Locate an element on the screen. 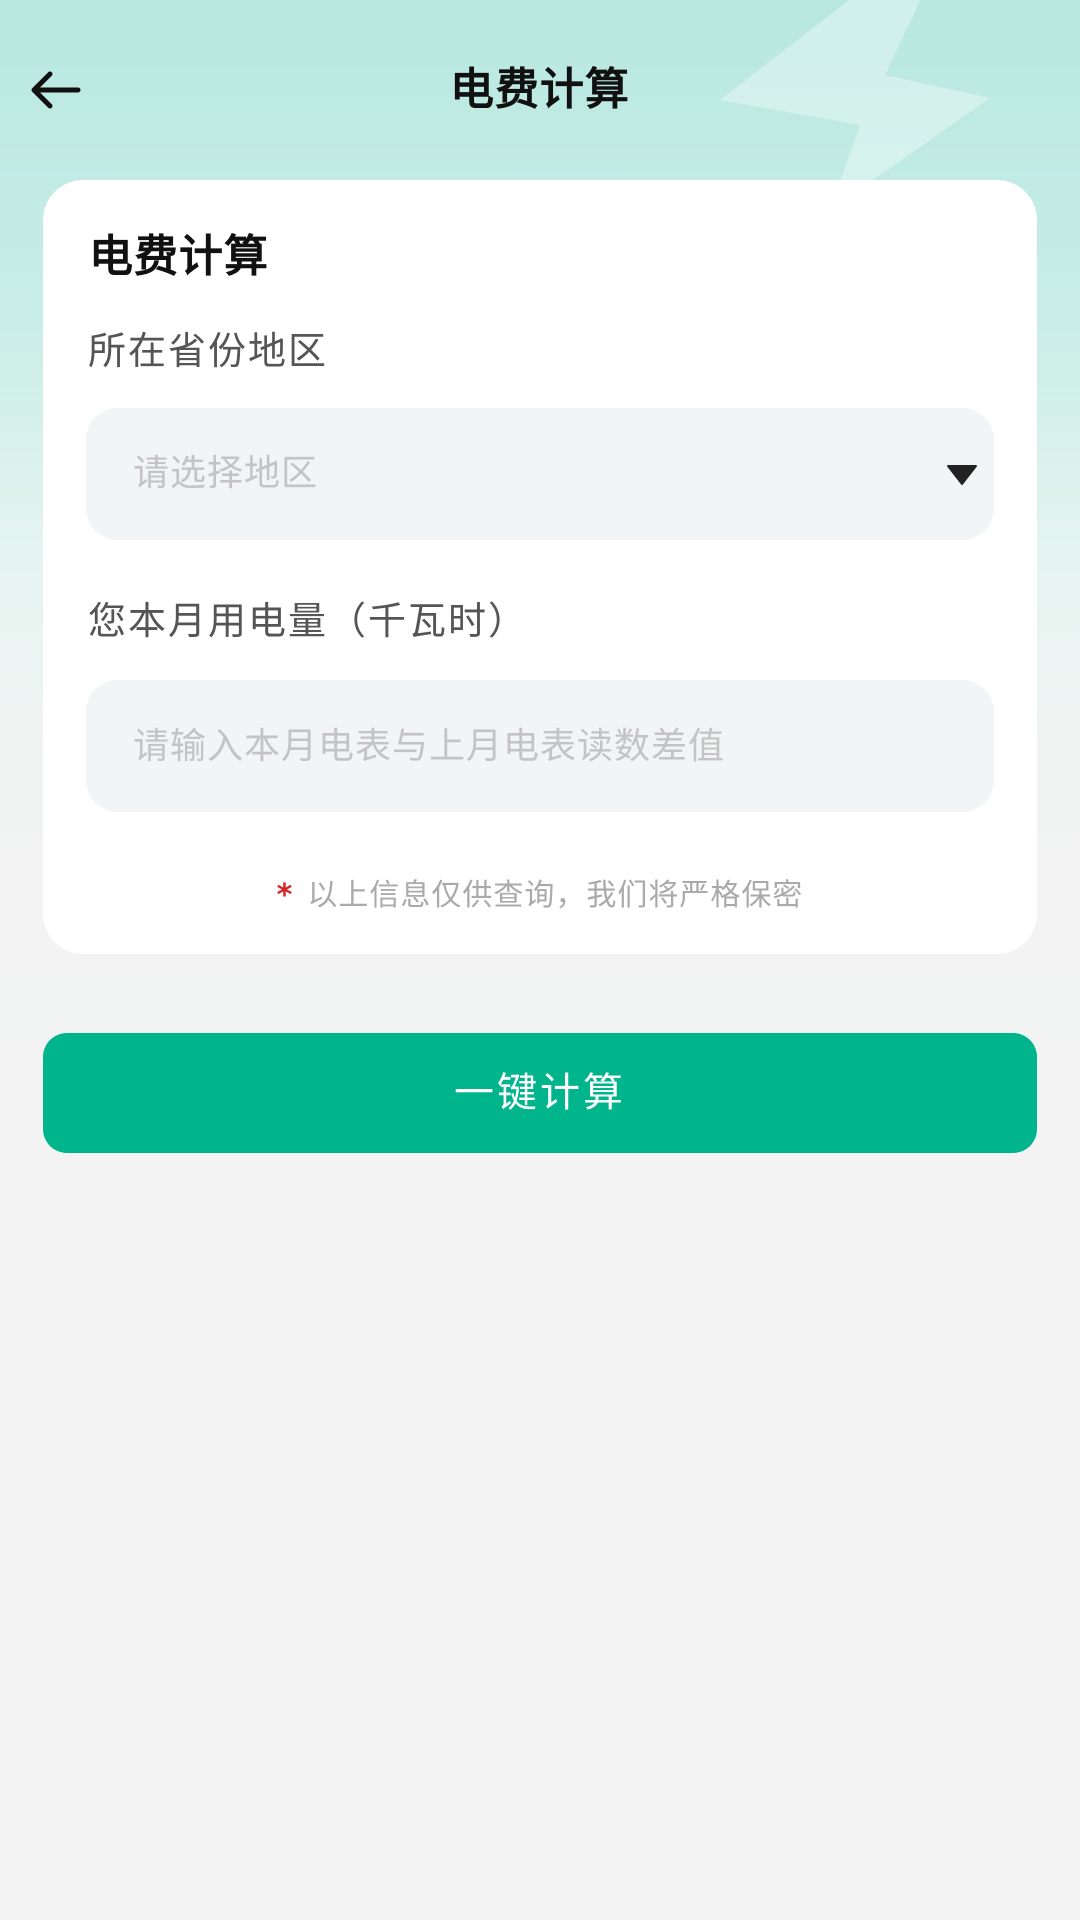  region-select: 请选择地区 is located at coordinates (540, 474).